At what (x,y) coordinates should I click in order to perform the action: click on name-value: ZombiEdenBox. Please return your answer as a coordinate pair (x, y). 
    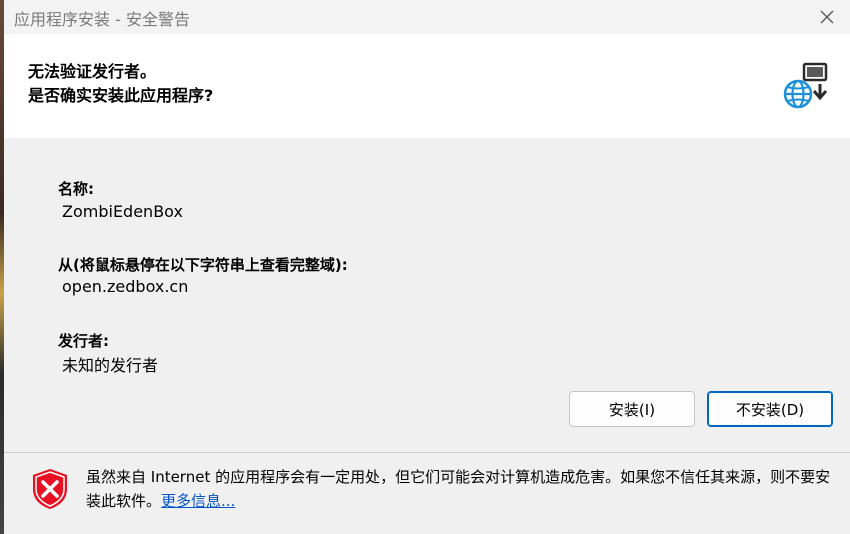
    Looking at the image, I should click on (122, 211).